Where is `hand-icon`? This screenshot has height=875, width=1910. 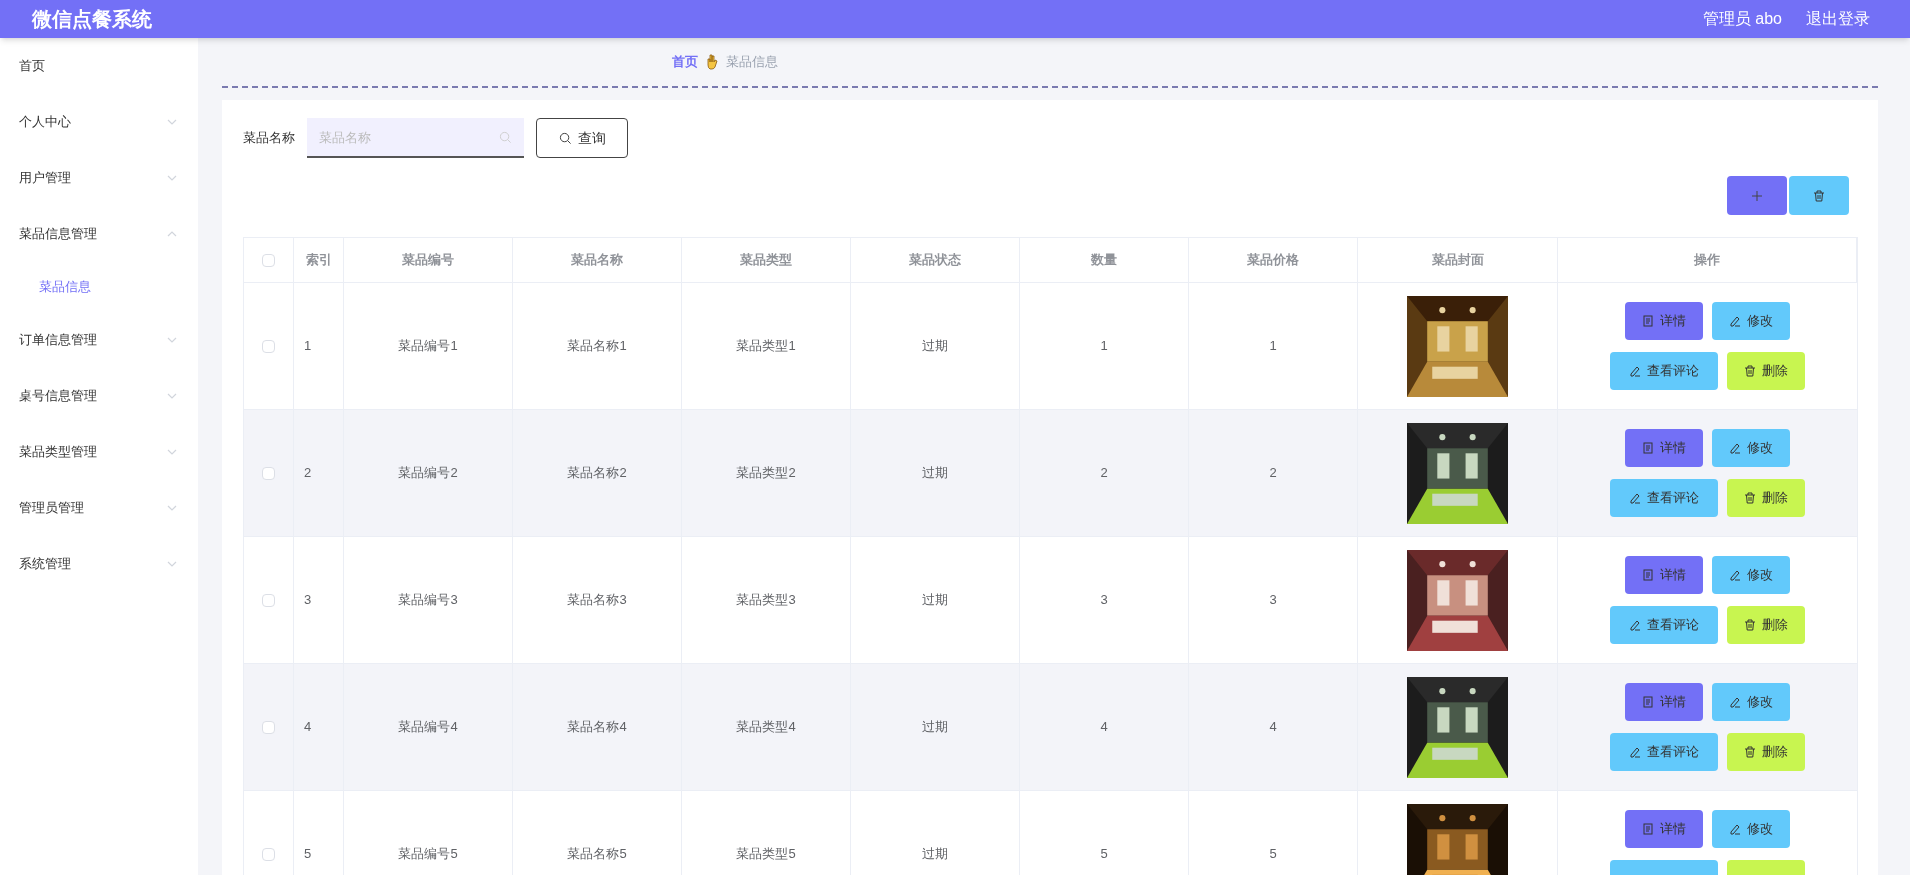 hand-icon is located at coordinates (712, 62).